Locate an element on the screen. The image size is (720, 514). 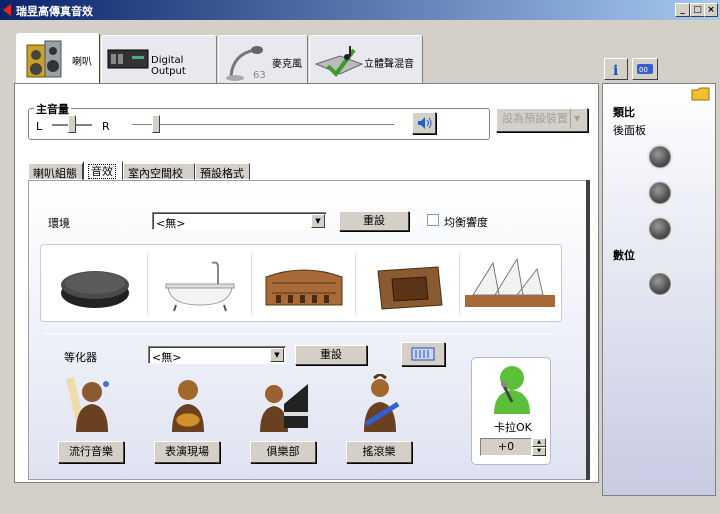
window-title: 瑞昱高傳真音效 is located at coordinates (54, 11).